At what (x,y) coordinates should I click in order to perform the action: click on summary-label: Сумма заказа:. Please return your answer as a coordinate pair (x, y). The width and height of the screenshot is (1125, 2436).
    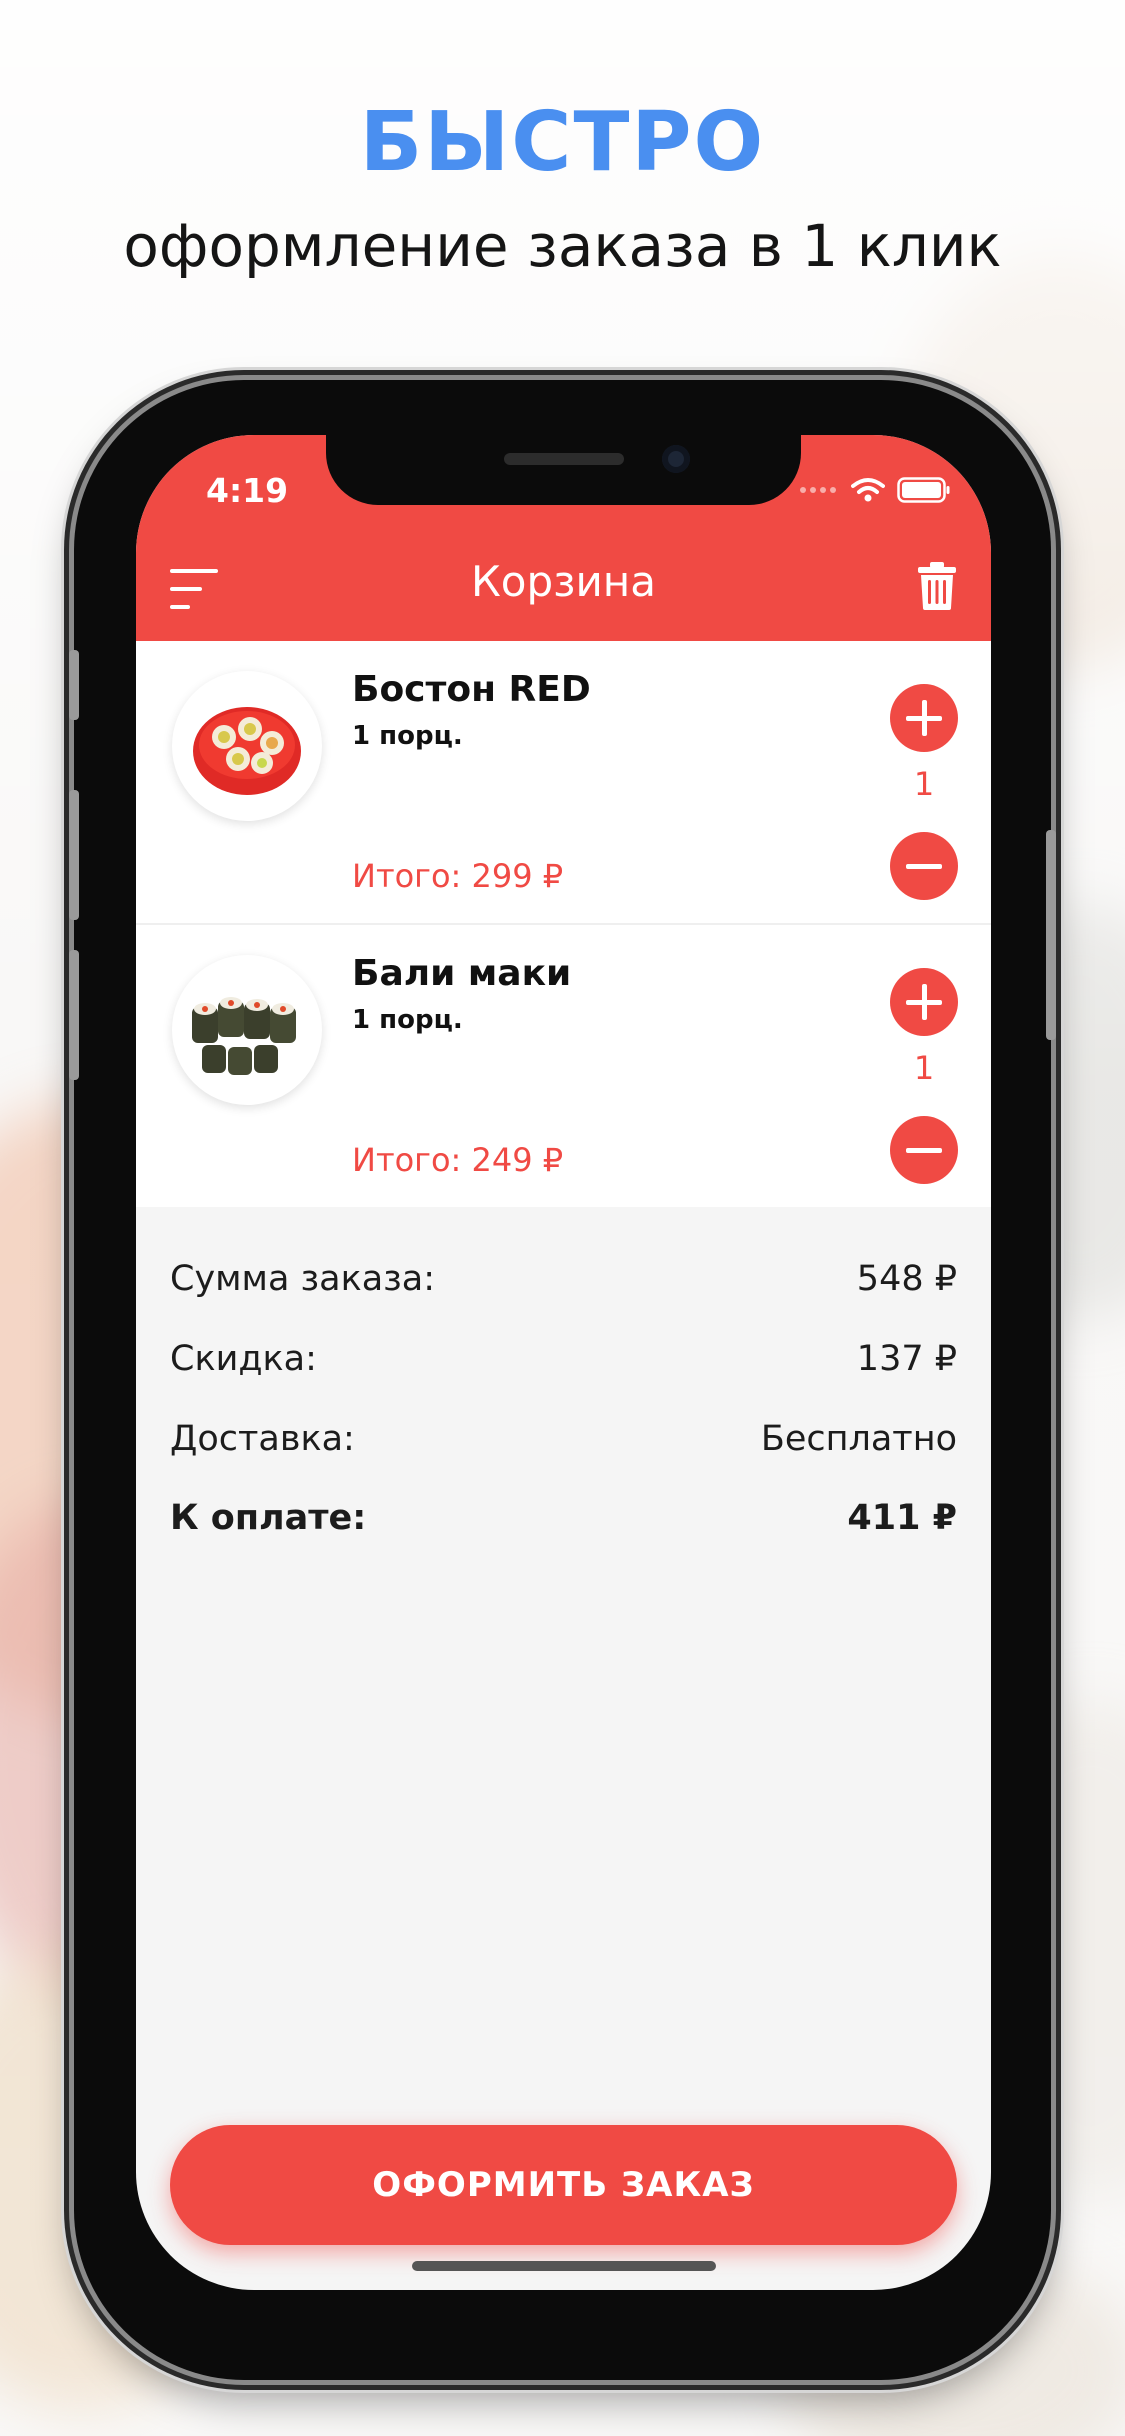
    Looking at the image, I should click on (303, 1279).